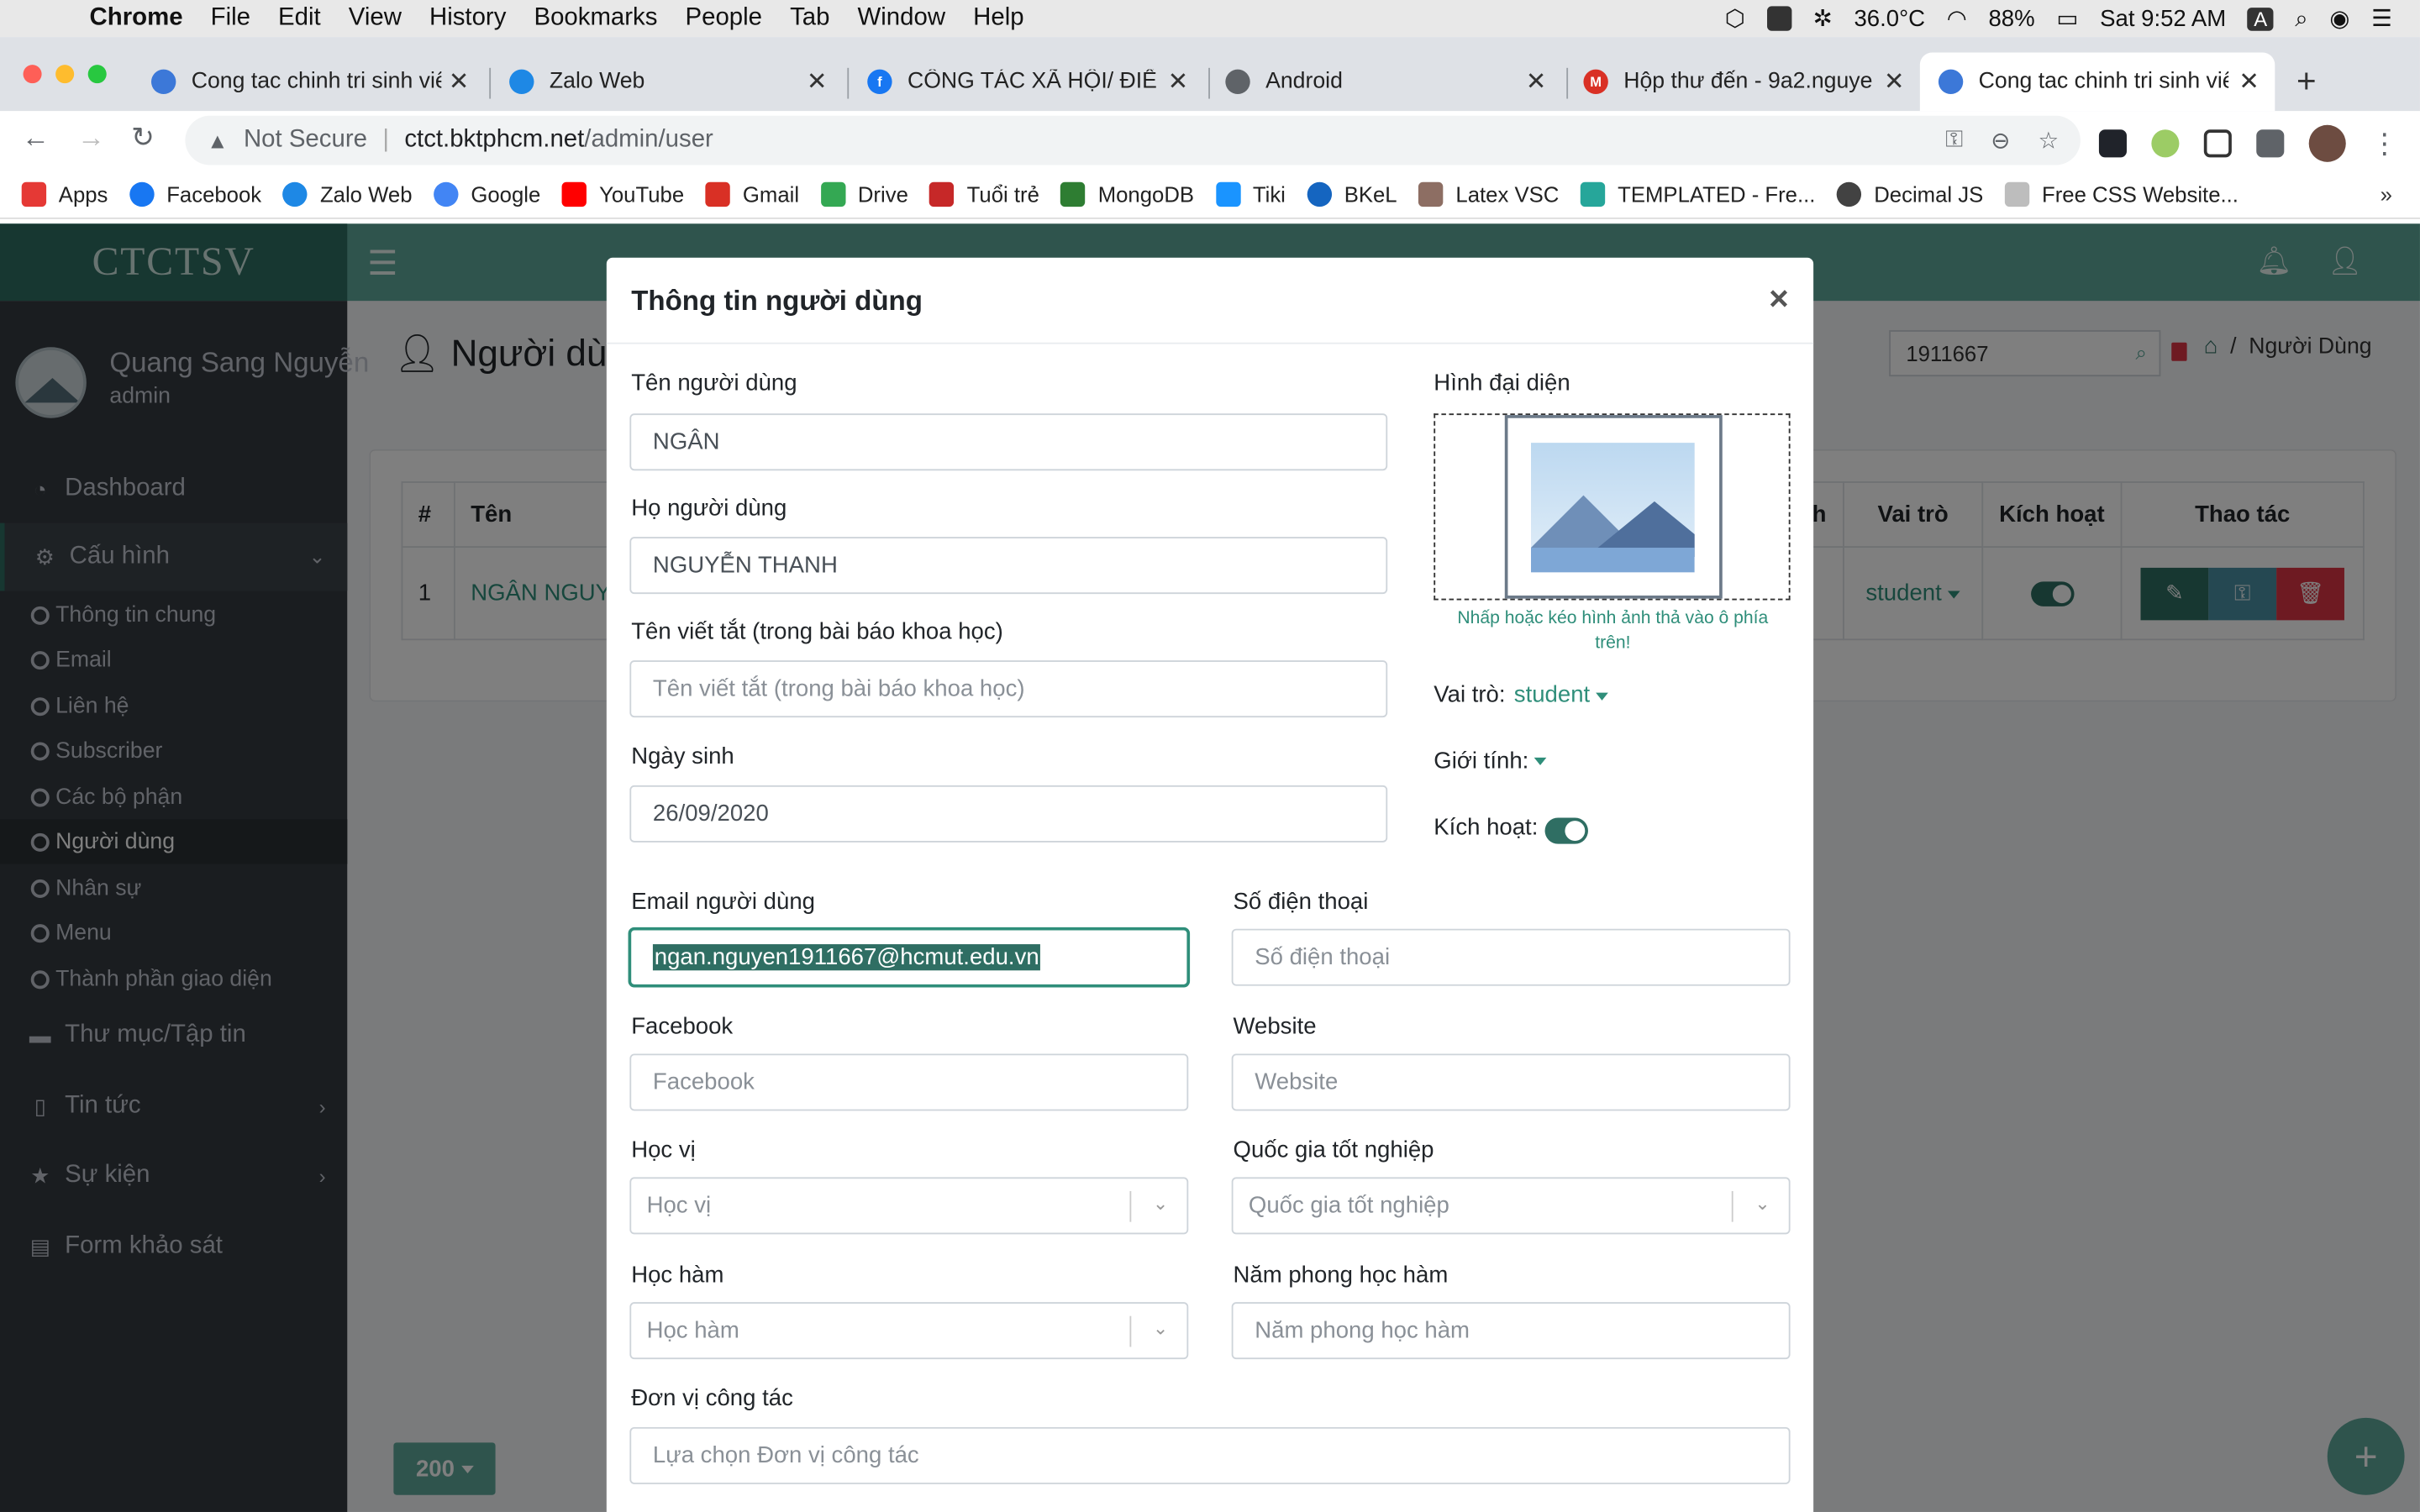 The height and width of the screenshot is (1512, 2420). I want to click on avatar-dropzone, so click(1613, 507).